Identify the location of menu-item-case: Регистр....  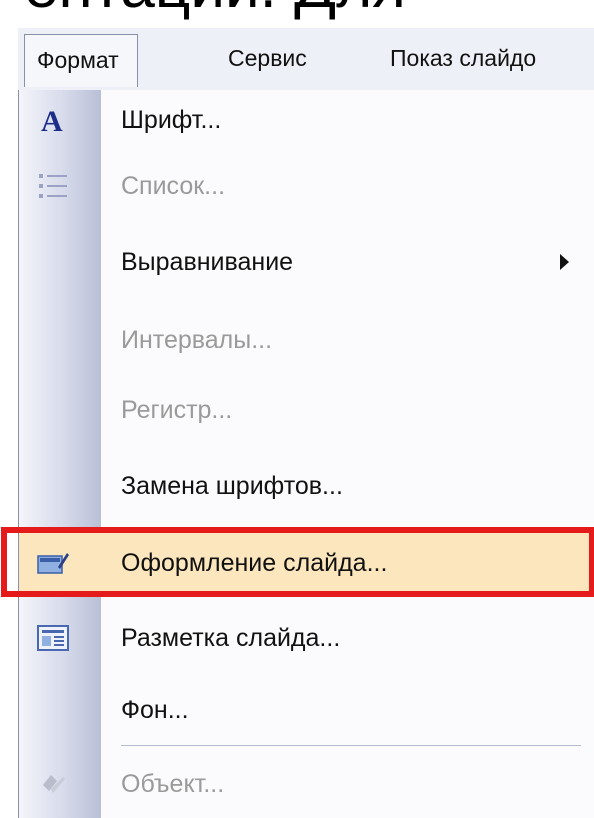
(306, 410).